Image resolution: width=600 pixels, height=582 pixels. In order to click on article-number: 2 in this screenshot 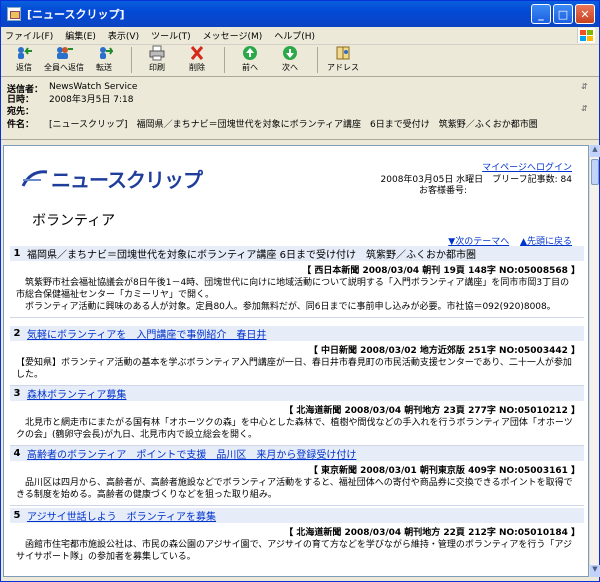, I will do `click(17, 333)`.